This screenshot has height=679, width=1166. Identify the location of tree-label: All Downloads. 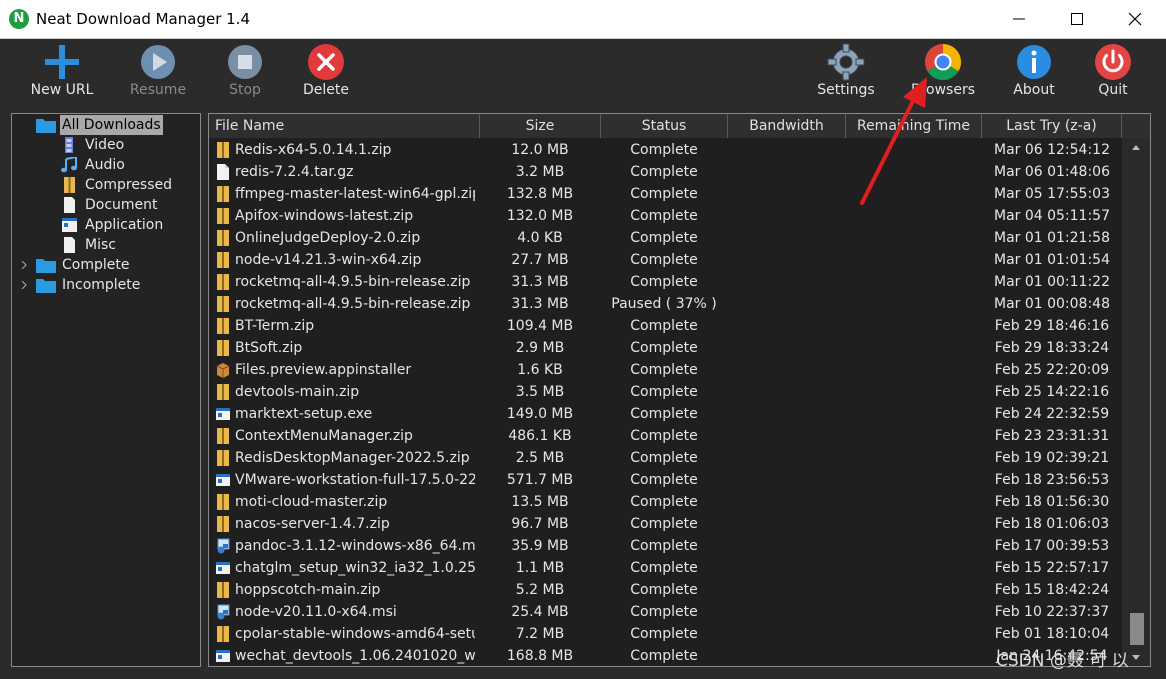
(111, 125).